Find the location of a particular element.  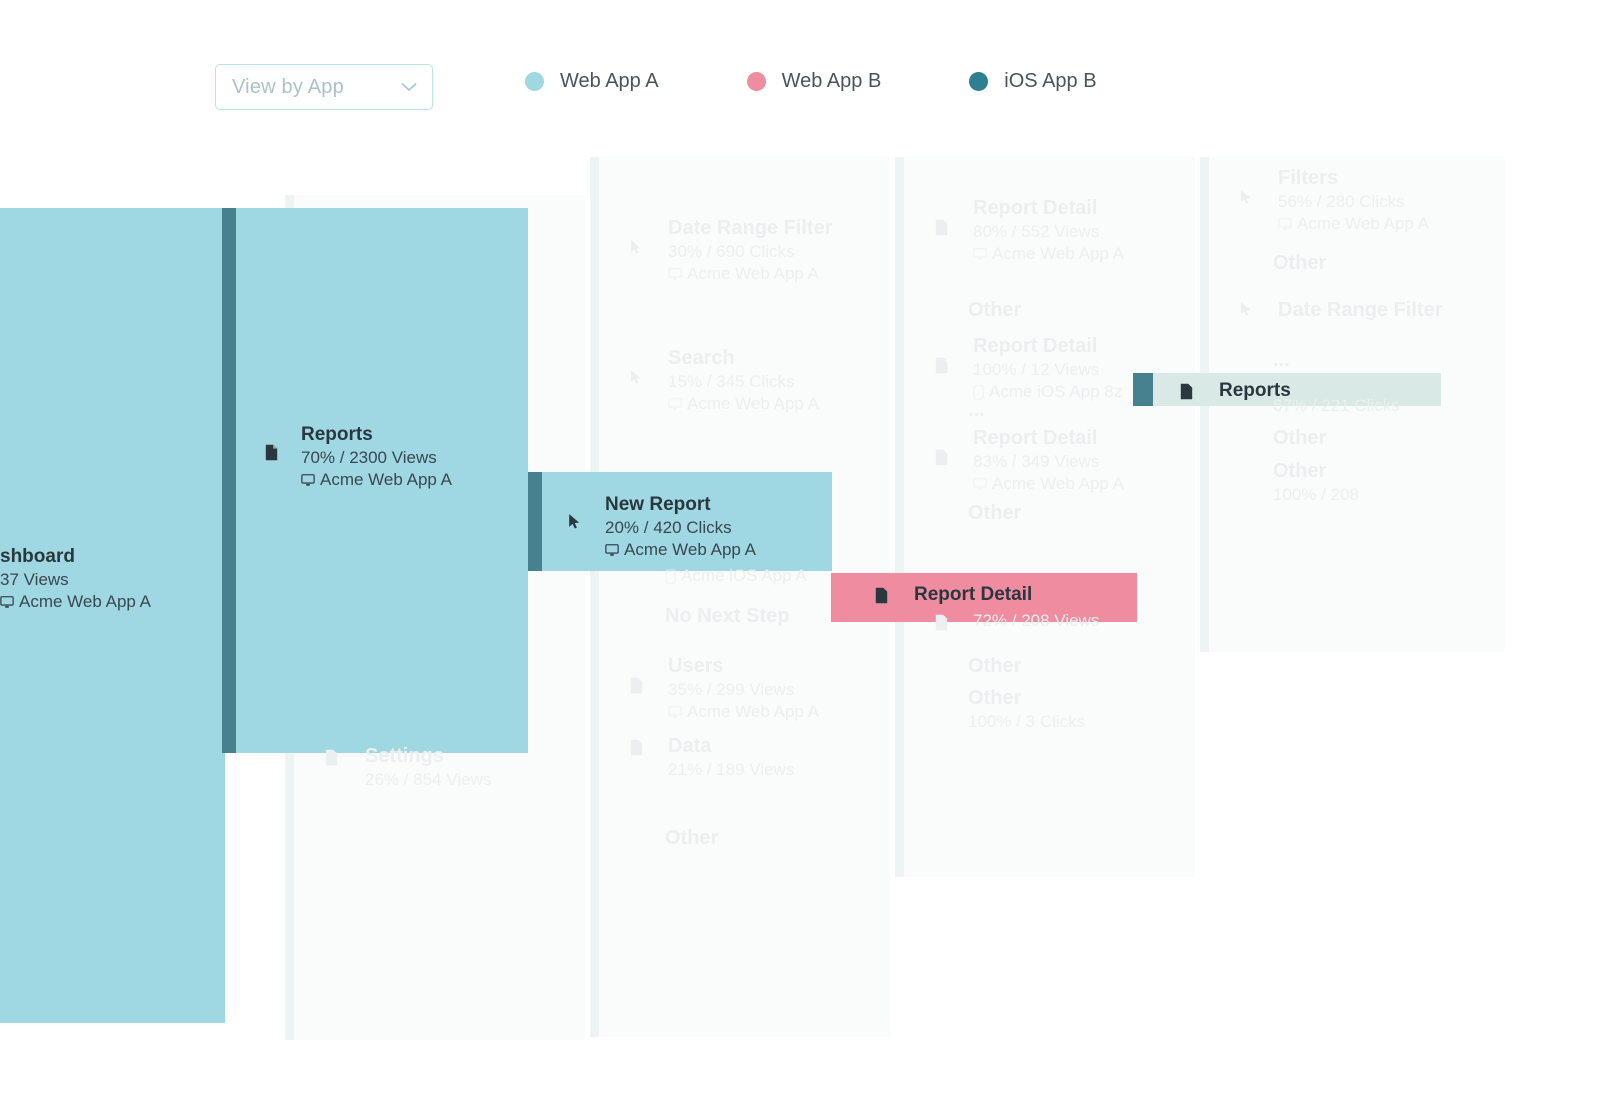

view-by-app-dropdown: View by App is located at coordinates (324, 87).